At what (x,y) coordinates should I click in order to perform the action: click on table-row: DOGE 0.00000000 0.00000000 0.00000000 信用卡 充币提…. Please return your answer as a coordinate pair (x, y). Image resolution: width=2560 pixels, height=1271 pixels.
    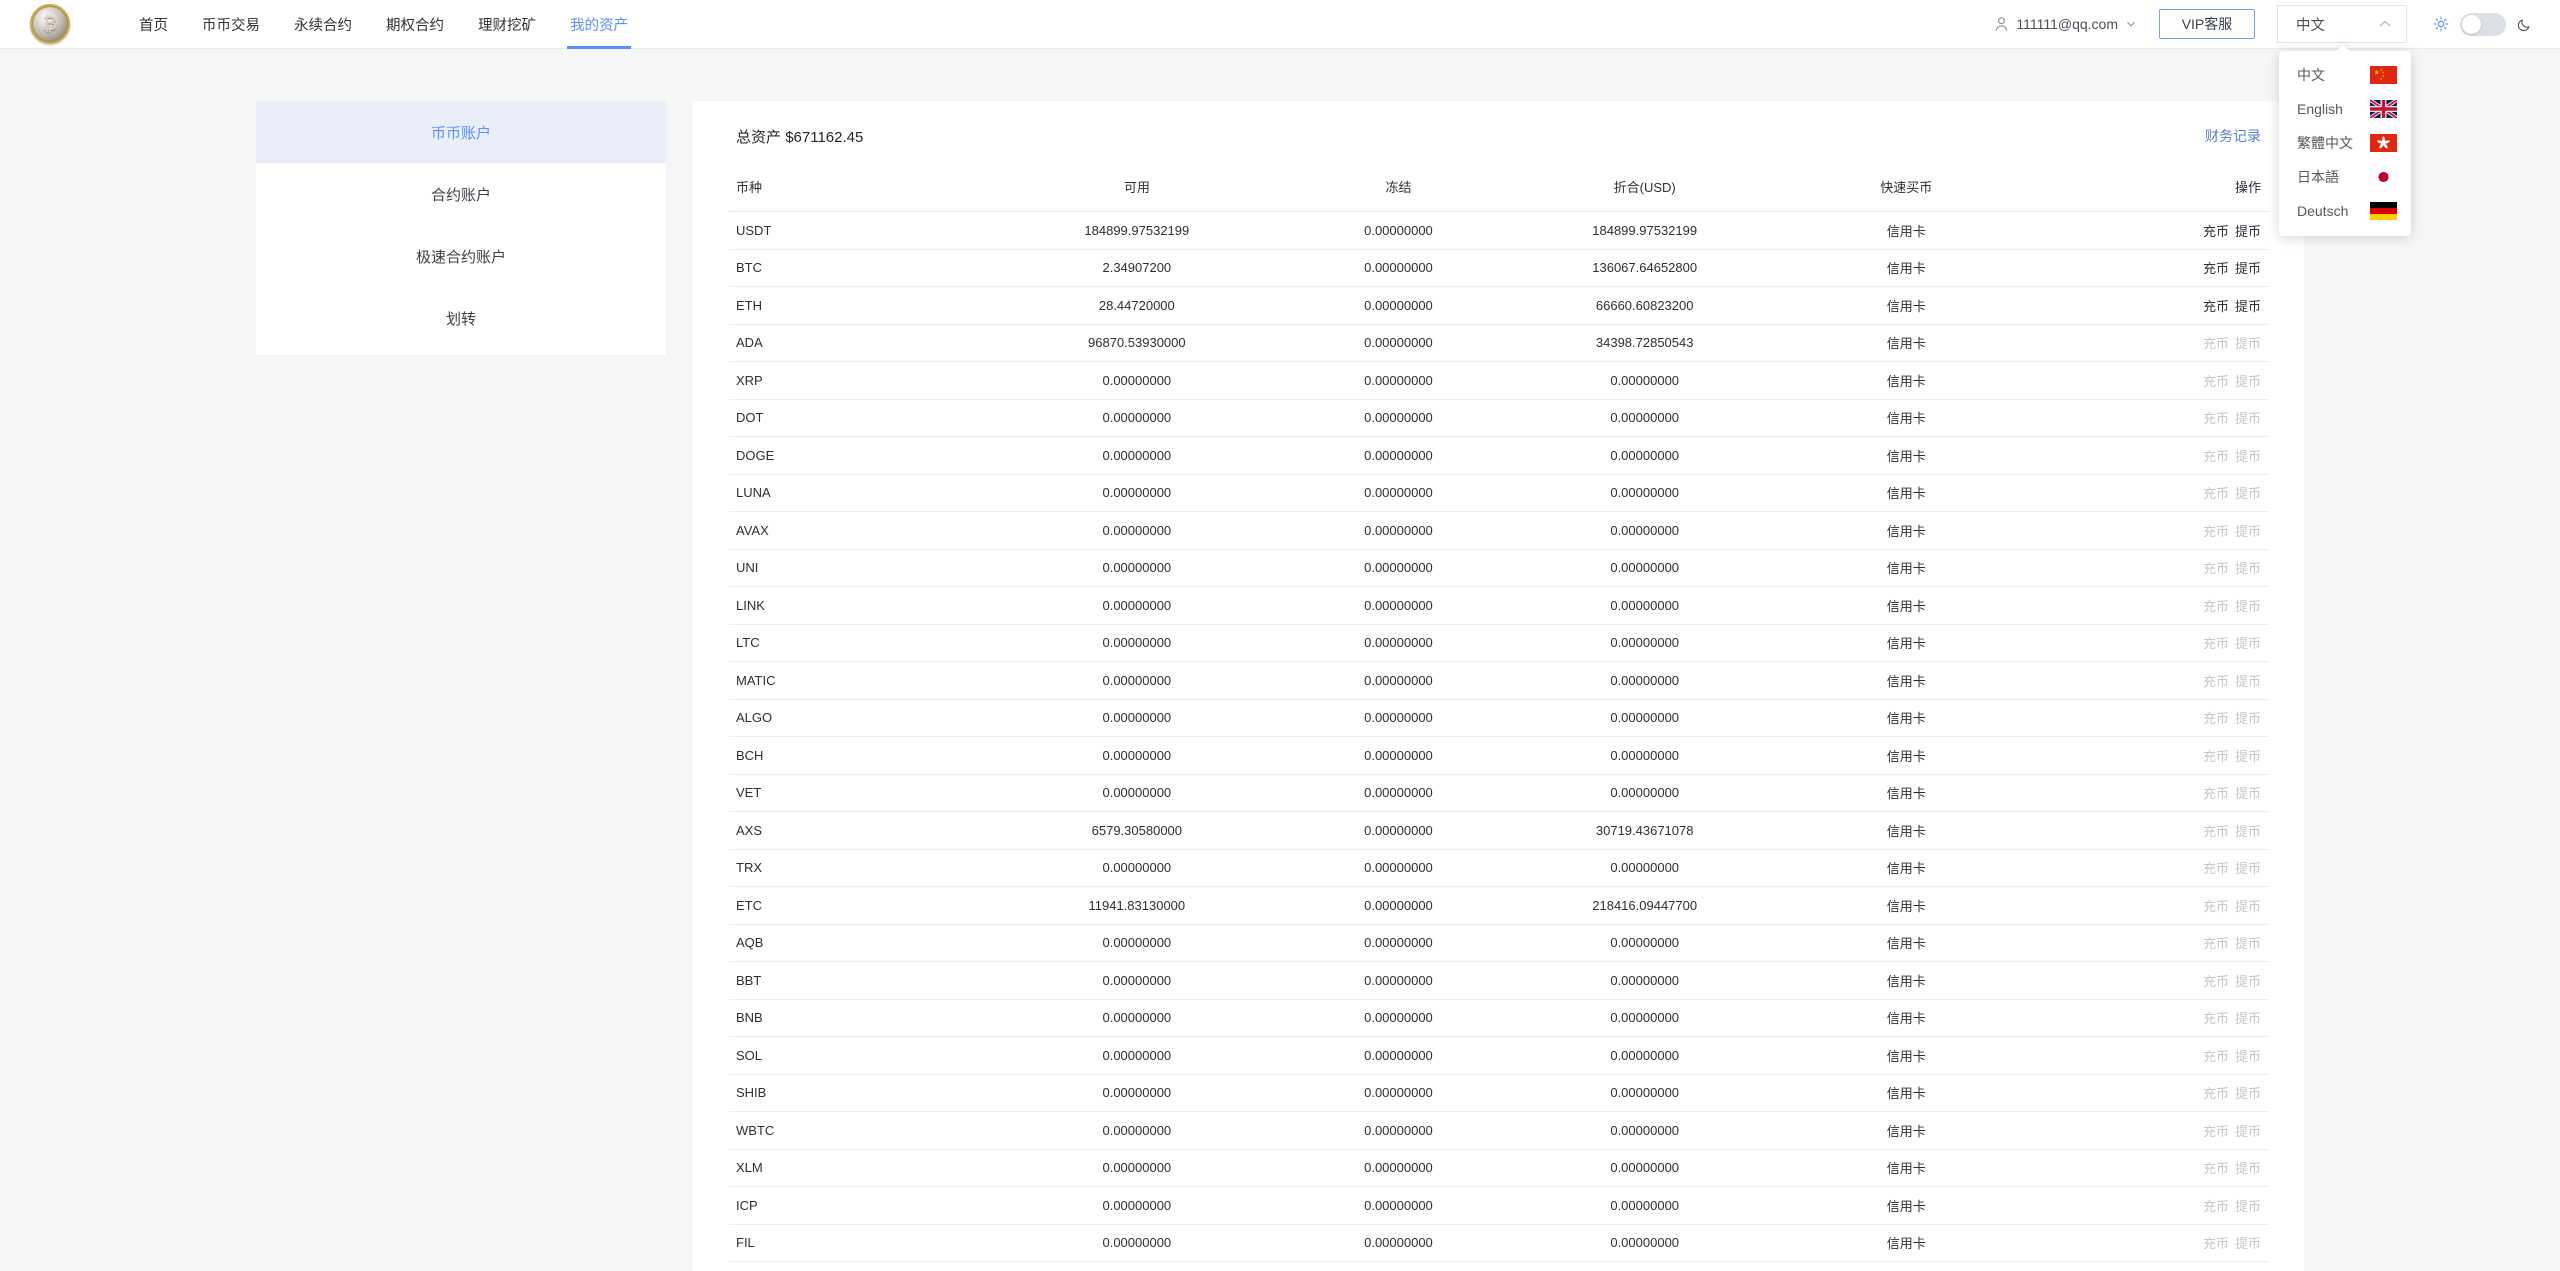
    Looking at the image, I should click on (1498, 455).